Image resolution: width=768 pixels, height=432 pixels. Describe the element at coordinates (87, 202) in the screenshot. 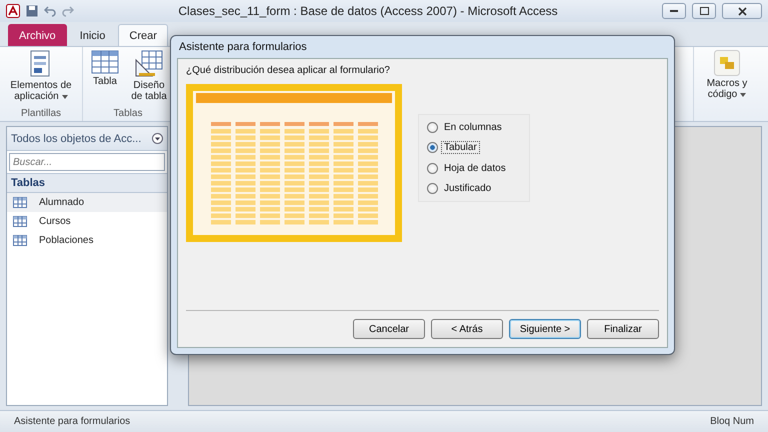

I see `navigation-item: Alumnado` at that location.